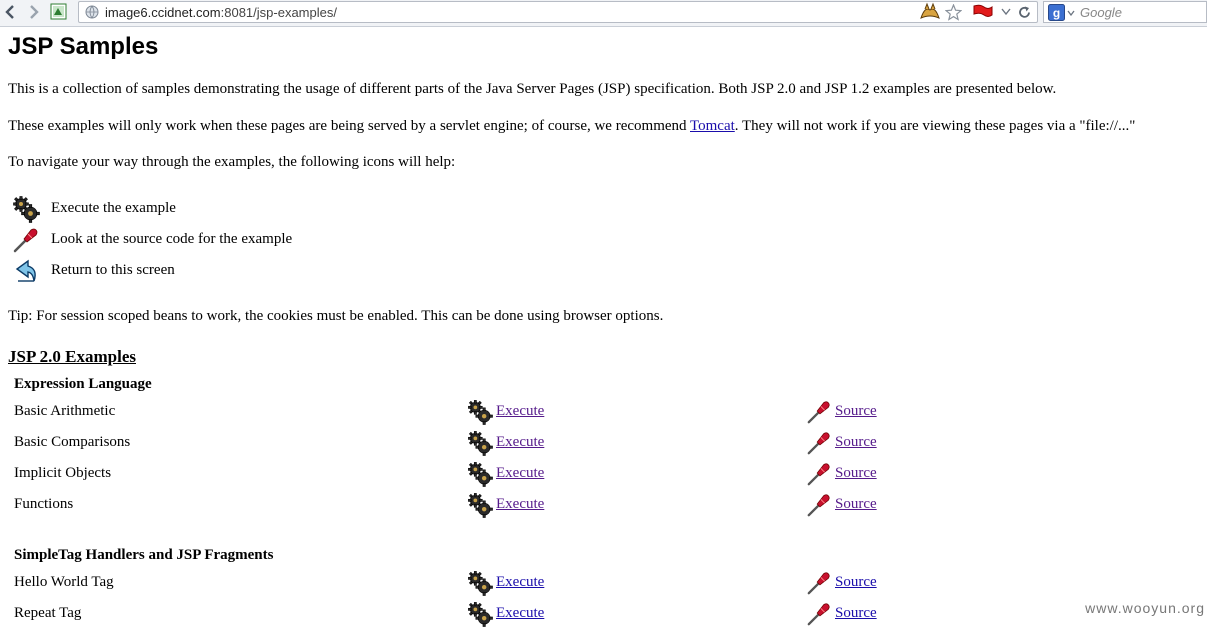  I want to click on search-placeholder: Google, so click(1101, 12).